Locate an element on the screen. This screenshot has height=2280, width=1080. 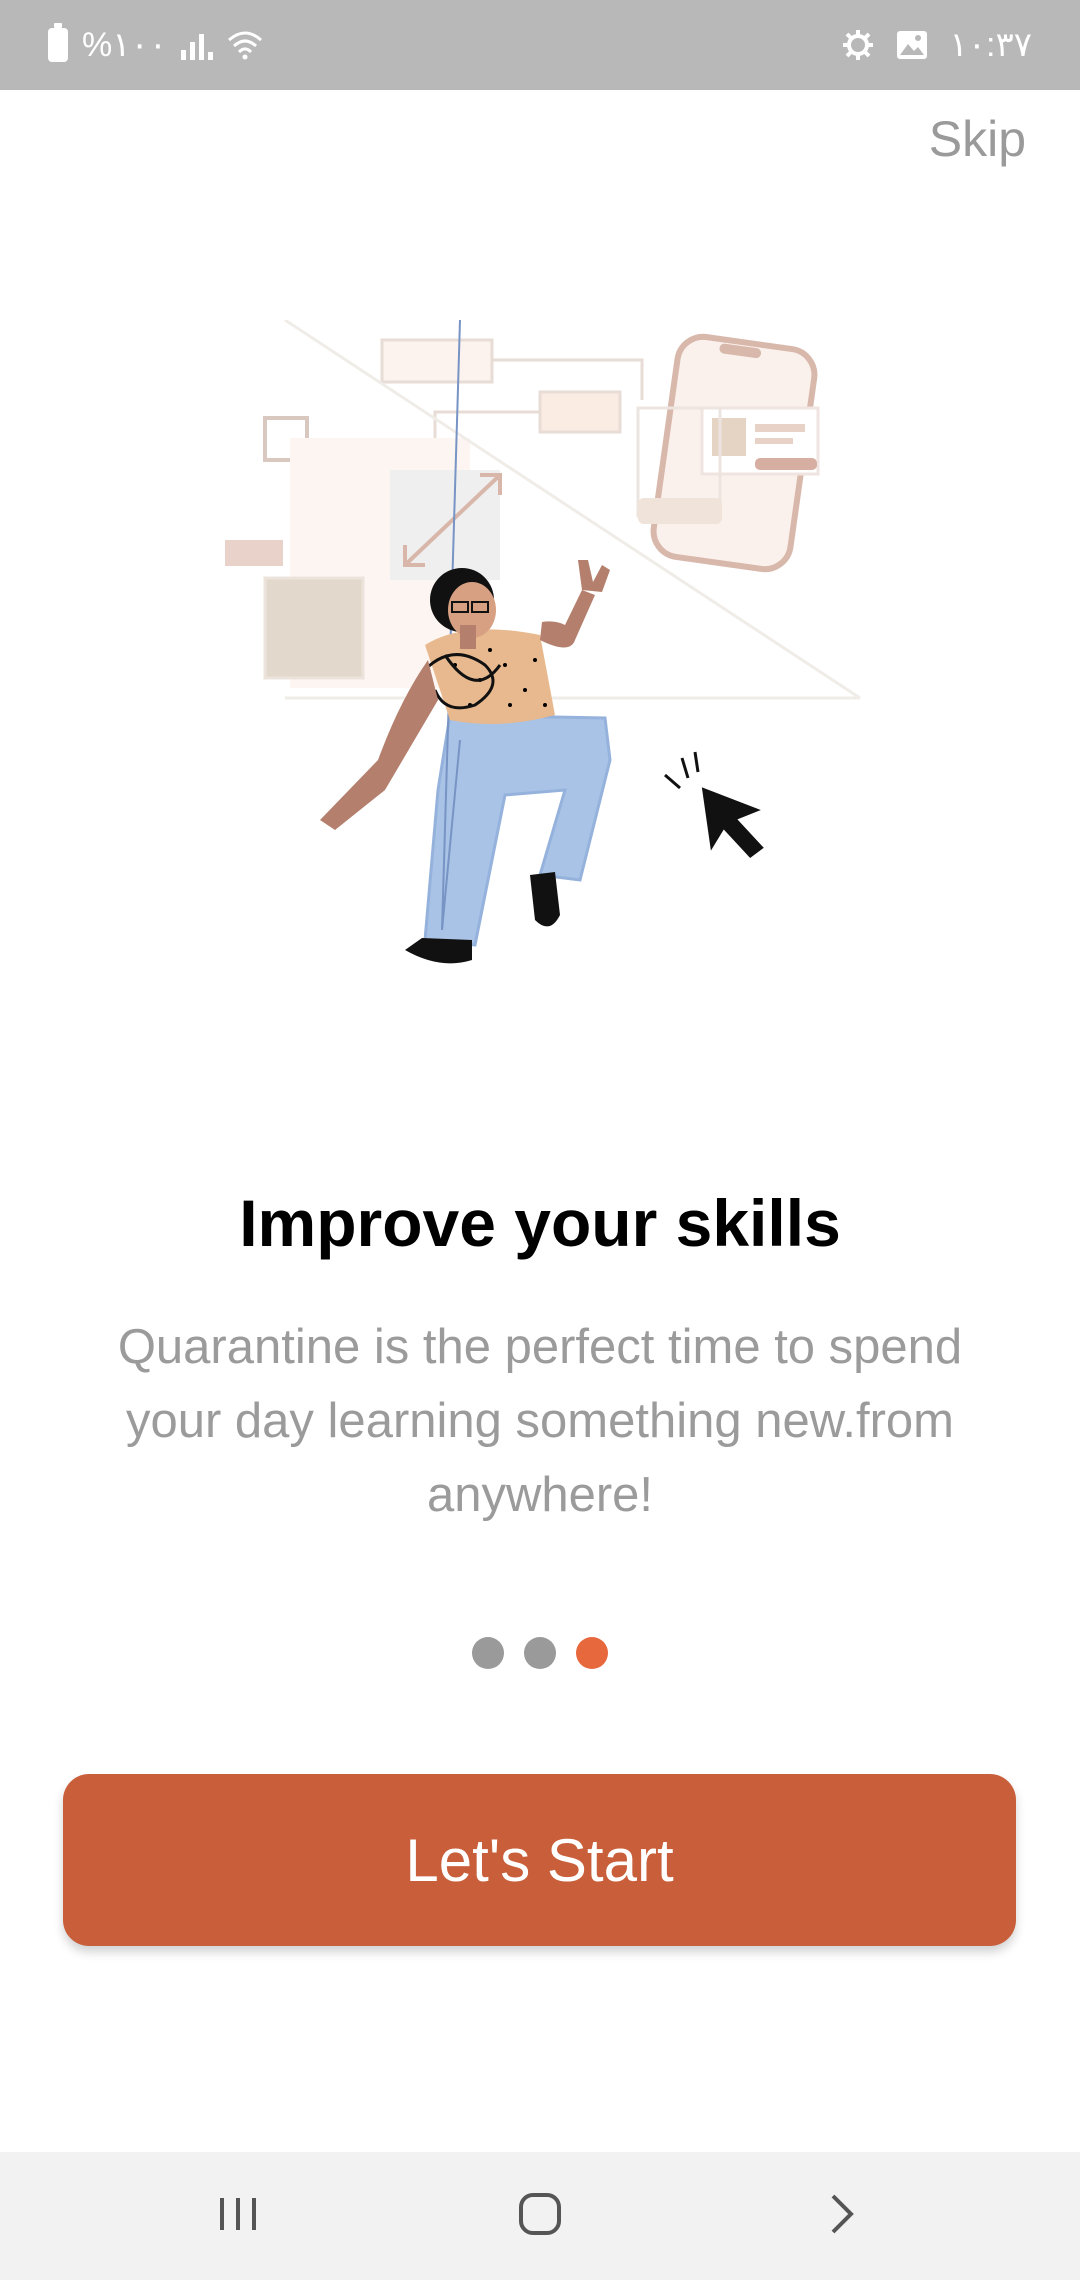
back-icon is located at coordinates (842, 2216).